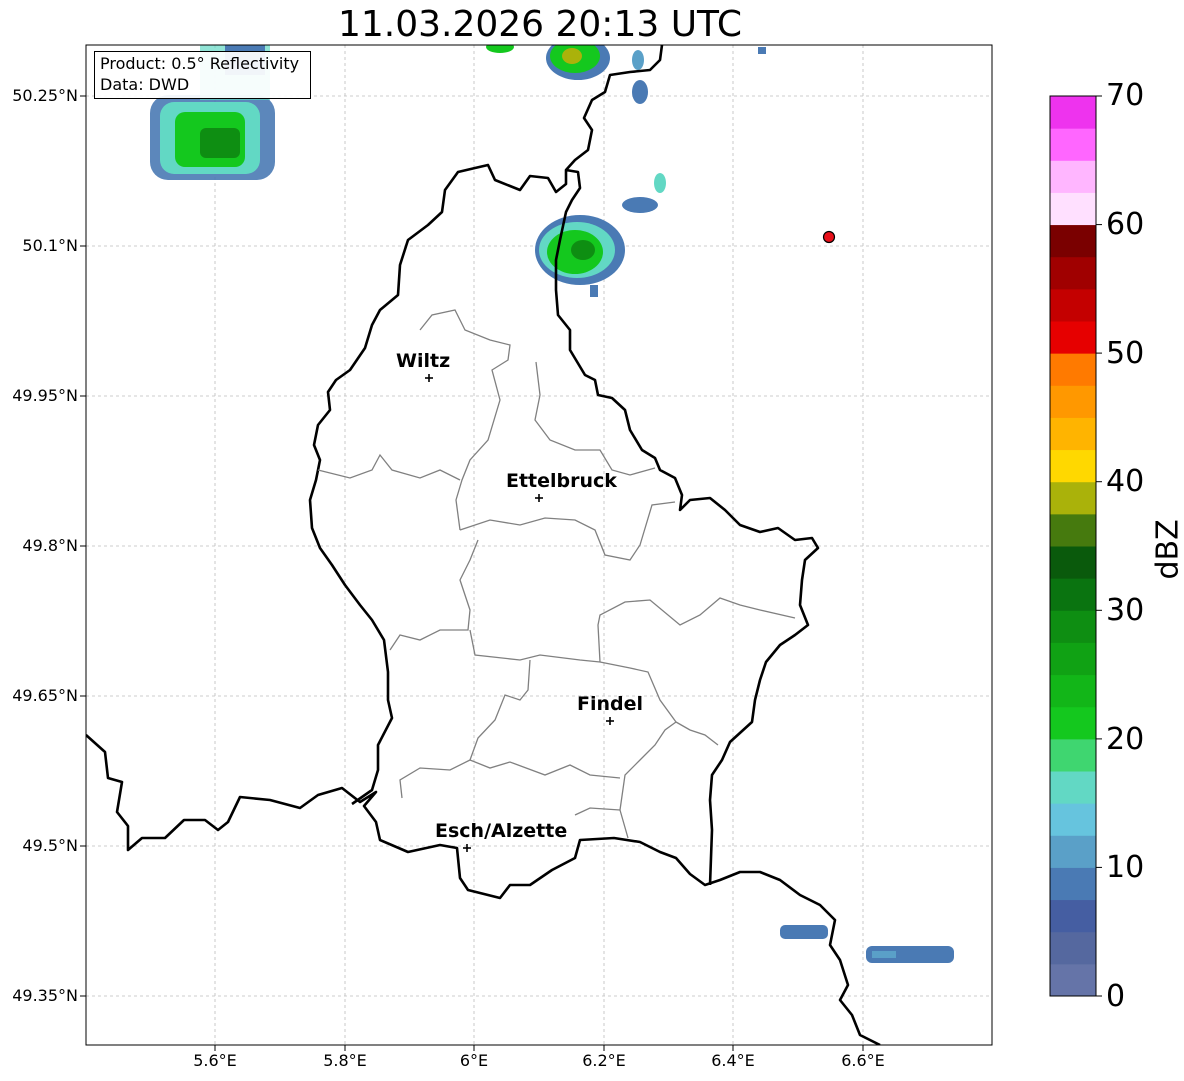 The height and width of the screenshot is (1081, 1184). Describe the element at coordinates (1099, 546) in the screenshot. I see `colorbar-ticks` at that location.